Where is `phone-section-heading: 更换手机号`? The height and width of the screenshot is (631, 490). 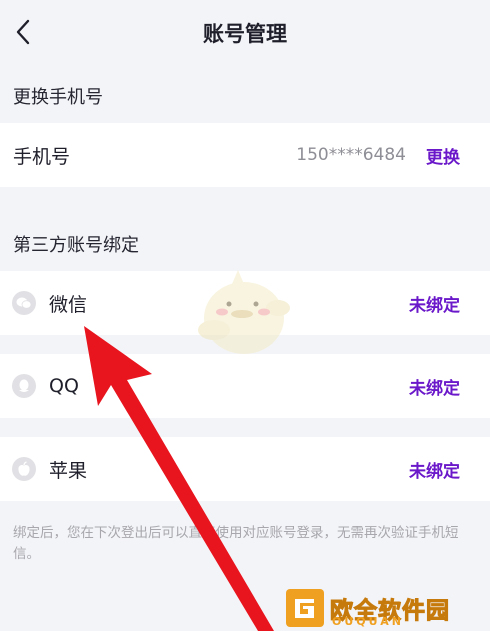 phone-section-heading: 更换手机号 is located at coordinates (58, 97).